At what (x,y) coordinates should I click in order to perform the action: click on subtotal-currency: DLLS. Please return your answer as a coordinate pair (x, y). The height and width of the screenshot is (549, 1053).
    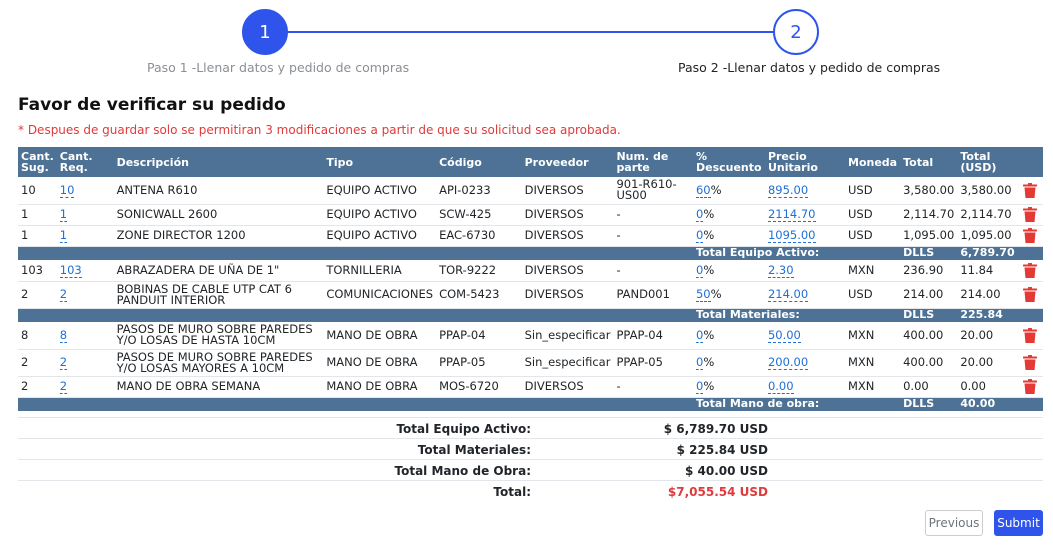
    Looking at the image, I should click on (929, 404).